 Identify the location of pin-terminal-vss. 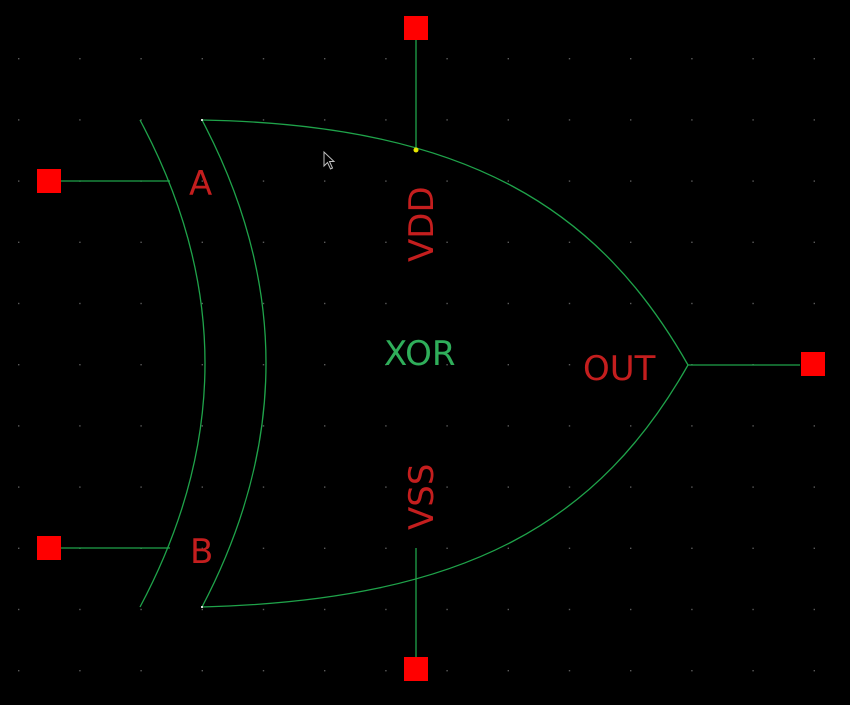
(416, 669).